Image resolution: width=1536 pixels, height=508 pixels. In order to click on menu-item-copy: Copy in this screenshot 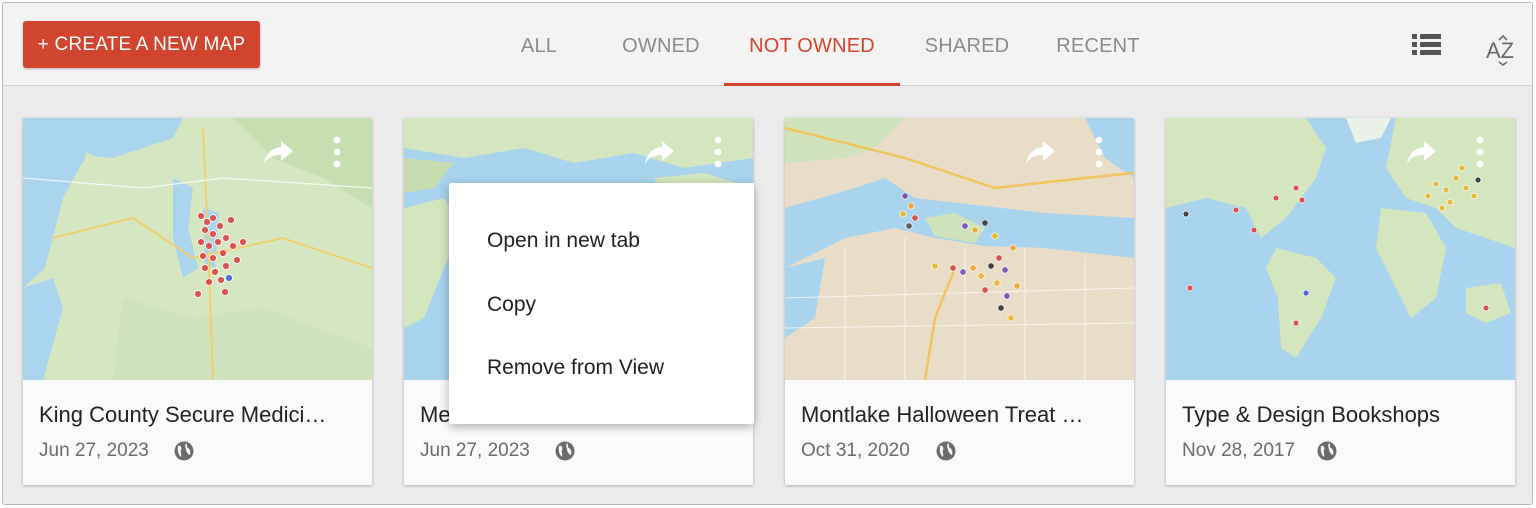, I will do `click(511, 305)`.